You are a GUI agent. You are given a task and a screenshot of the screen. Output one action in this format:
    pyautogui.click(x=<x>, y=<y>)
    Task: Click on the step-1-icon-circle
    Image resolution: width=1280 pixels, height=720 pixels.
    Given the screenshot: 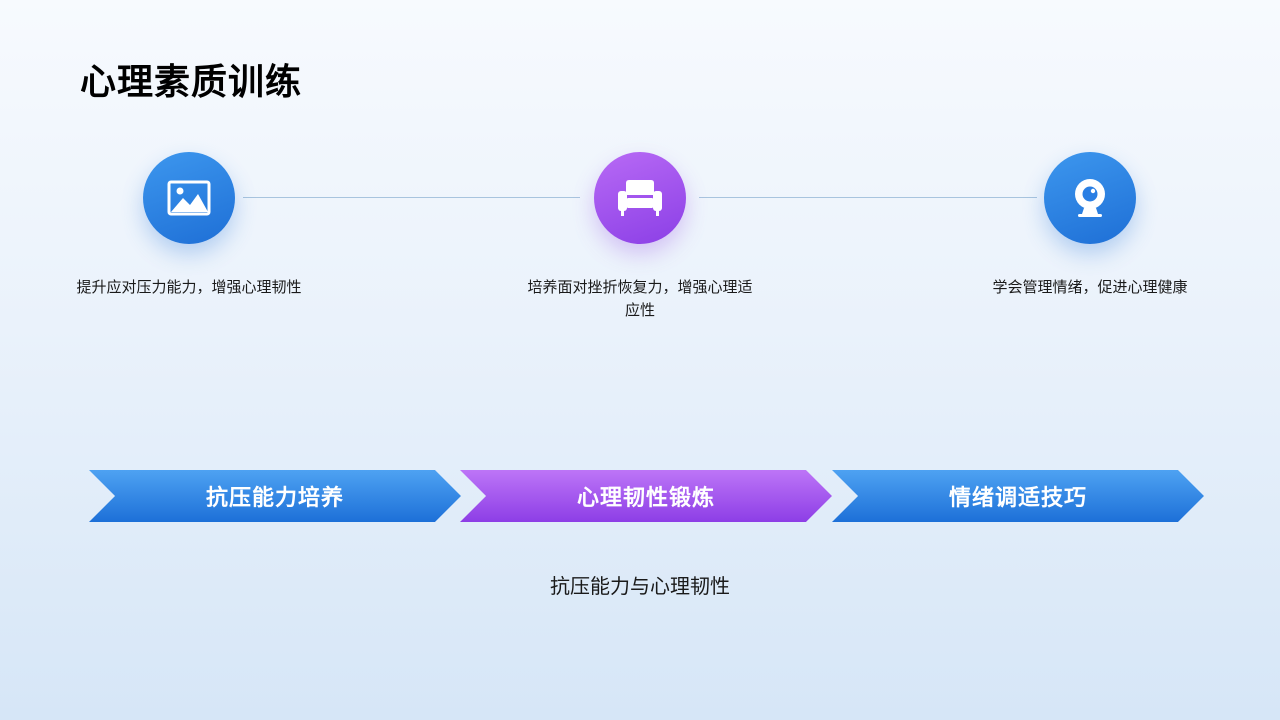 What is the action you would take?
    pyautogui.click(x=189, y=198)
    